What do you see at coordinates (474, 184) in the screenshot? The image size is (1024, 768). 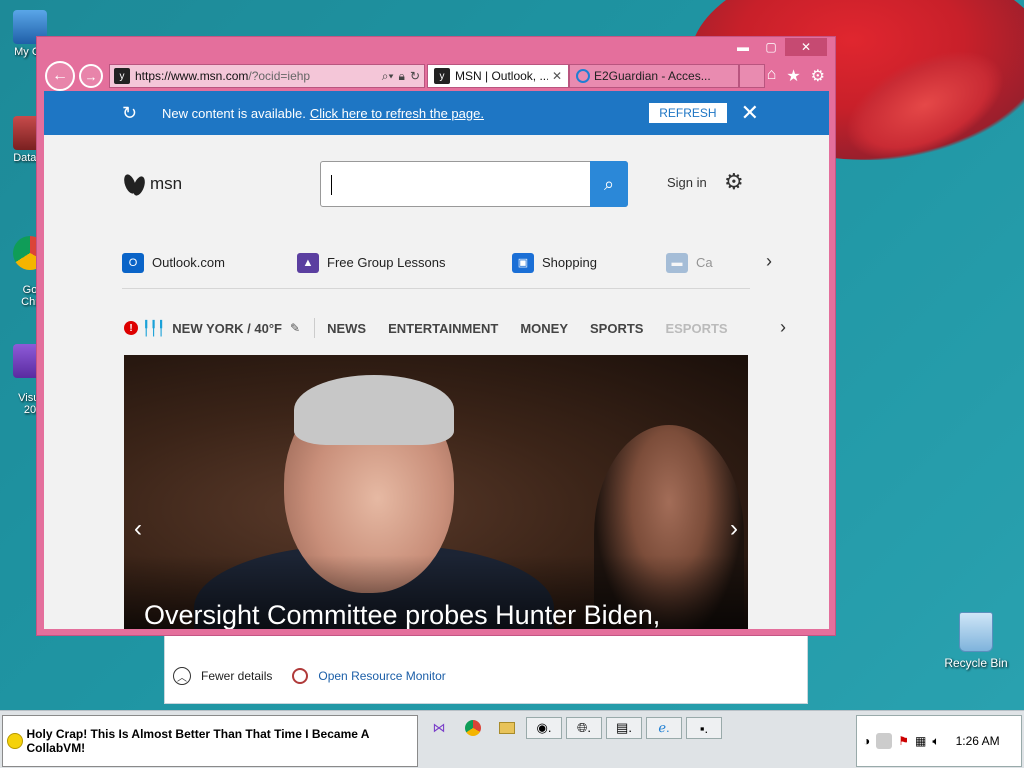 I see `search-input: ⌕` at bounding box center [474, 184].